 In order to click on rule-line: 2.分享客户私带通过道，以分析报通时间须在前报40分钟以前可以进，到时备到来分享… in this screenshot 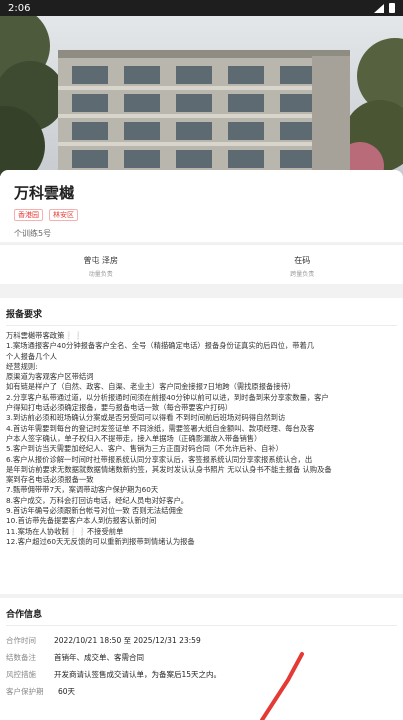, I will do `click(167, 397)`.